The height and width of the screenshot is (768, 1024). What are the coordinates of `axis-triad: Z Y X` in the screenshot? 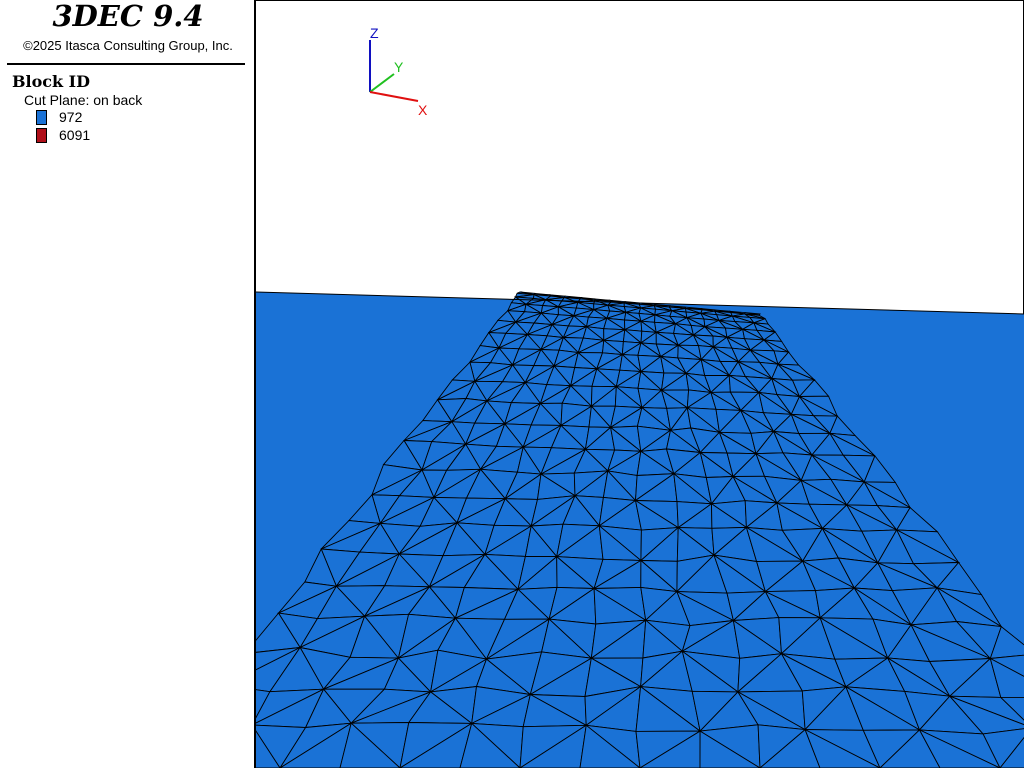 It's located at (398, 71).